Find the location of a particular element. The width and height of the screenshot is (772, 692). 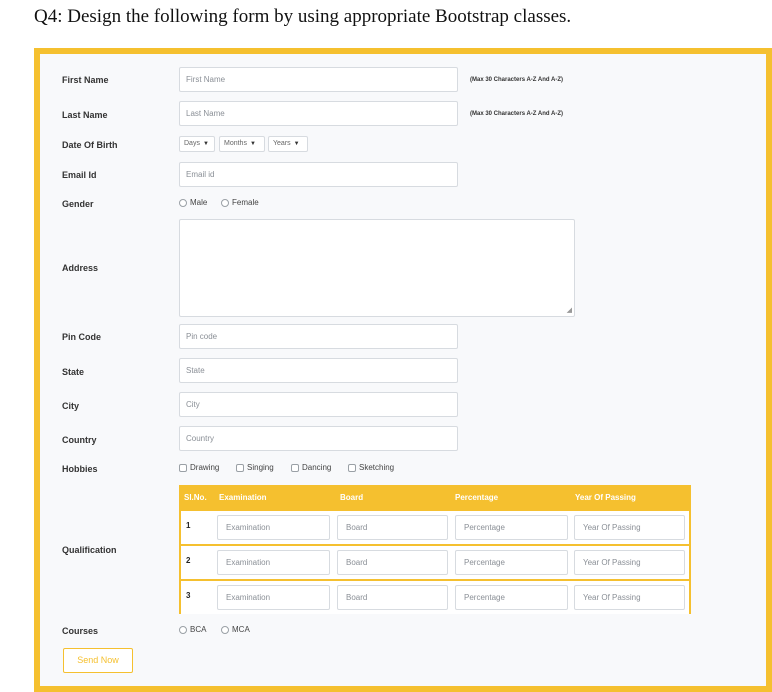

state-input: State is located at coordinates (318, 370).